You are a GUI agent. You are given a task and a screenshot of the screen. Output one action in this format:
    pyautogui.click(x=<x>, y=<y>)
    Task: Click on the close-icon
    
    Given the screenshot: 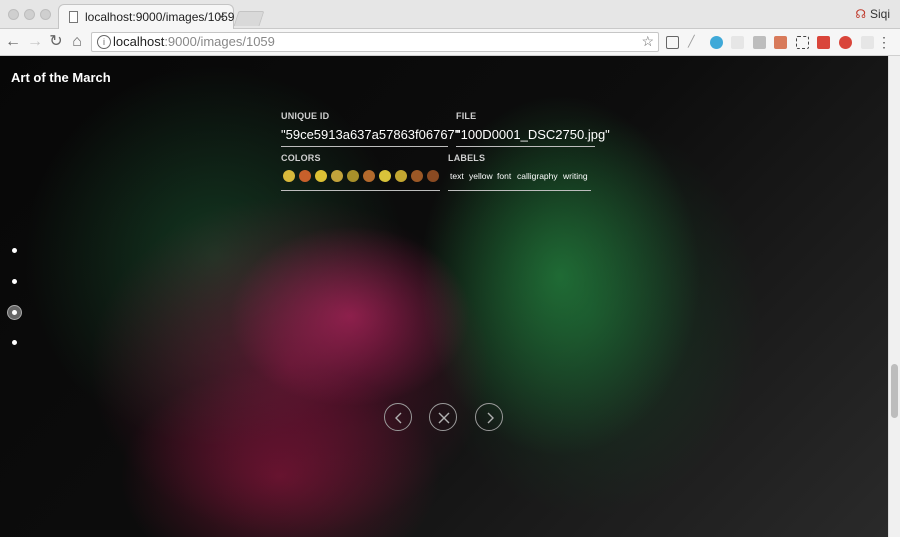 What is the action you would take?
    pyautogui.click(x=444, y=418)
    